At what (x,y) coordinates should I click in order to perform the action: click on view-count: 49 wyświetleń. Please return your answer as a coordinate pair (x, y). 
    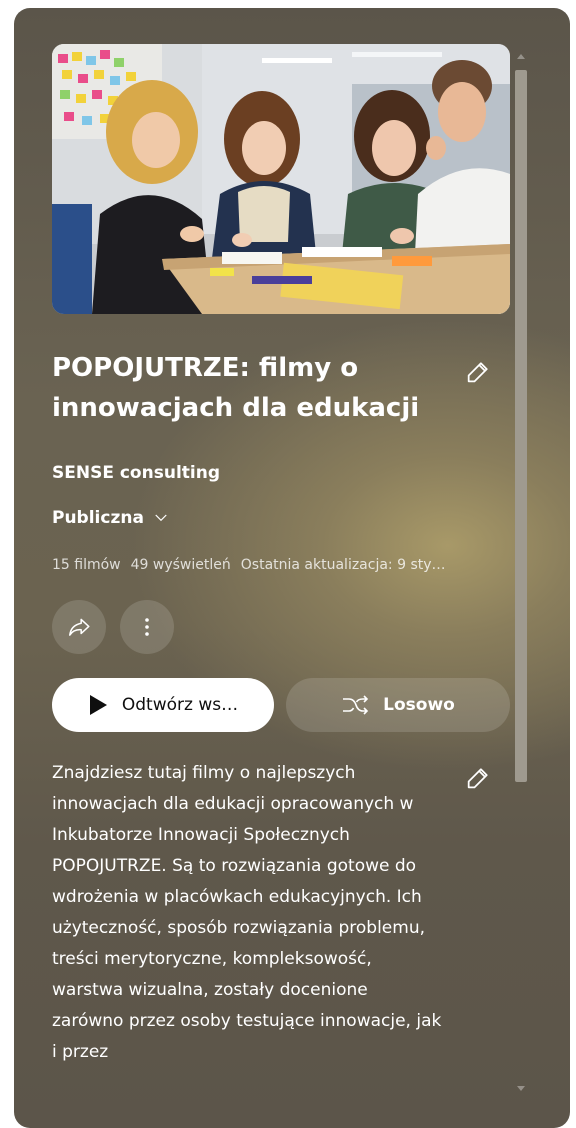
    Looking at the image, I should click on (180, 565).